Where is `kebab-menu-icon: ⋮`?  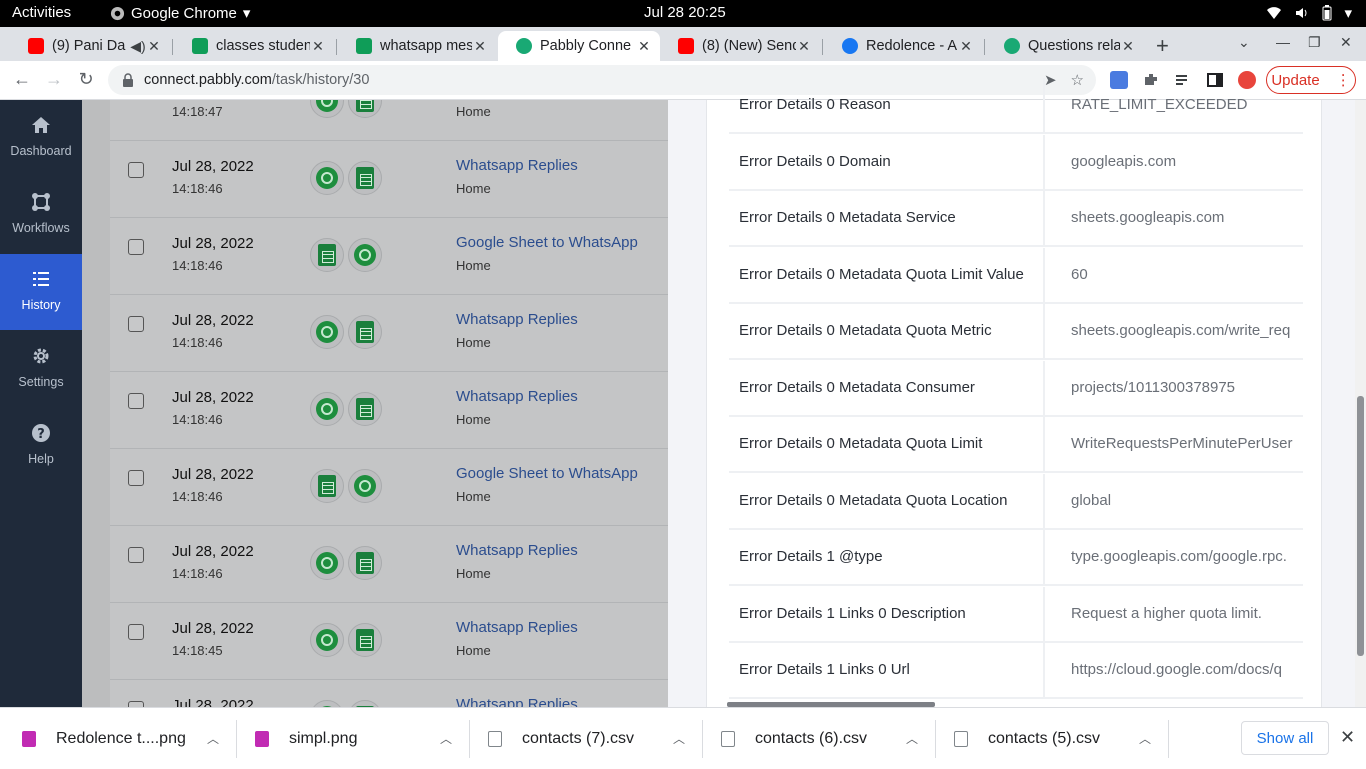 kebab-menu-icon: ⋮ is located at coordinates (1343, 80).